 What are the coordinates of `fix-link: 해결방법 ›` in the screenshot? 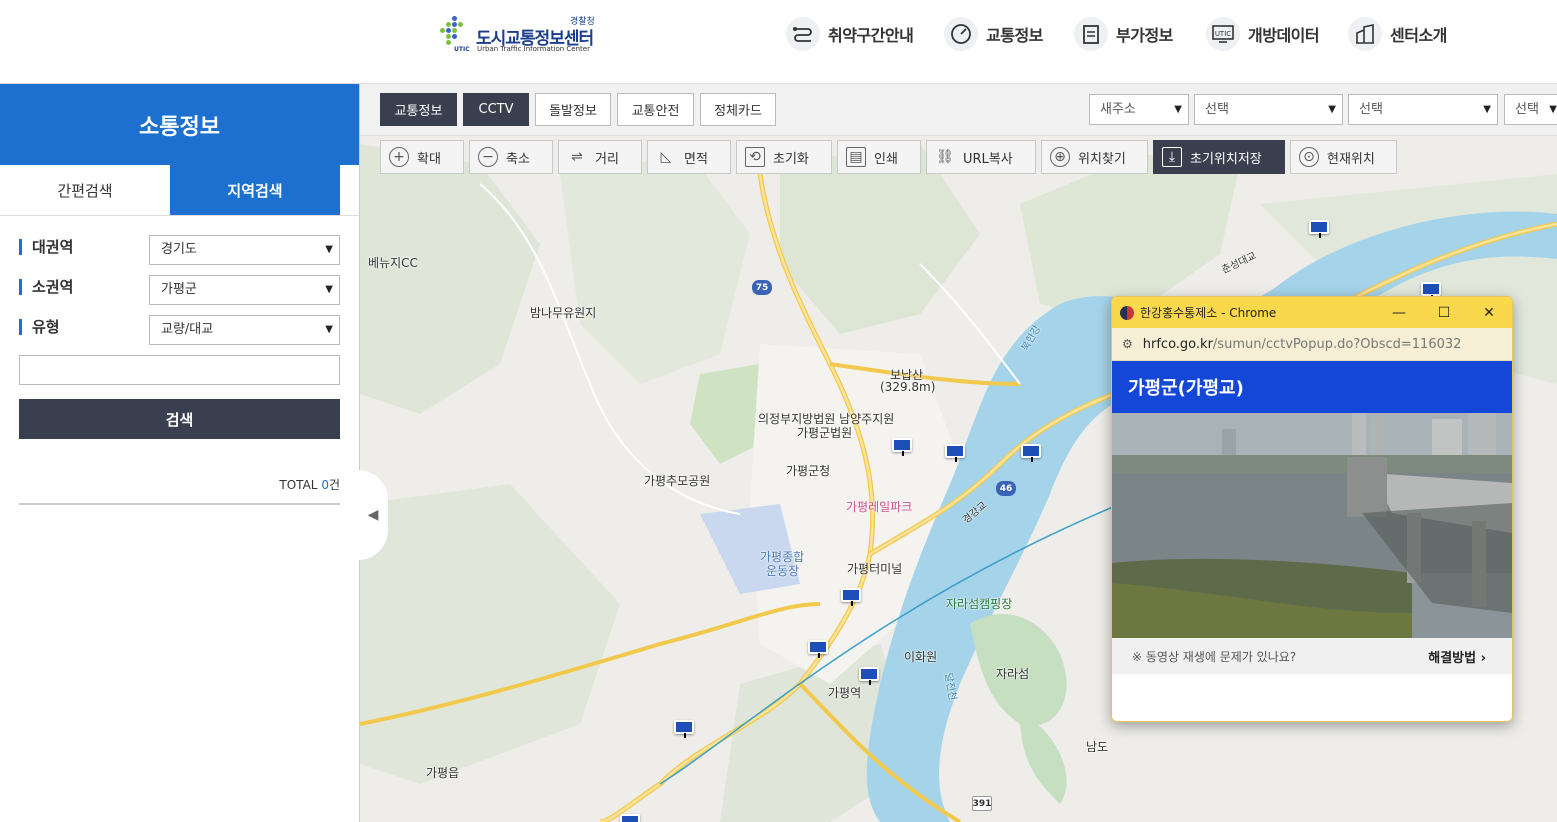 It's located at (1457, 656).